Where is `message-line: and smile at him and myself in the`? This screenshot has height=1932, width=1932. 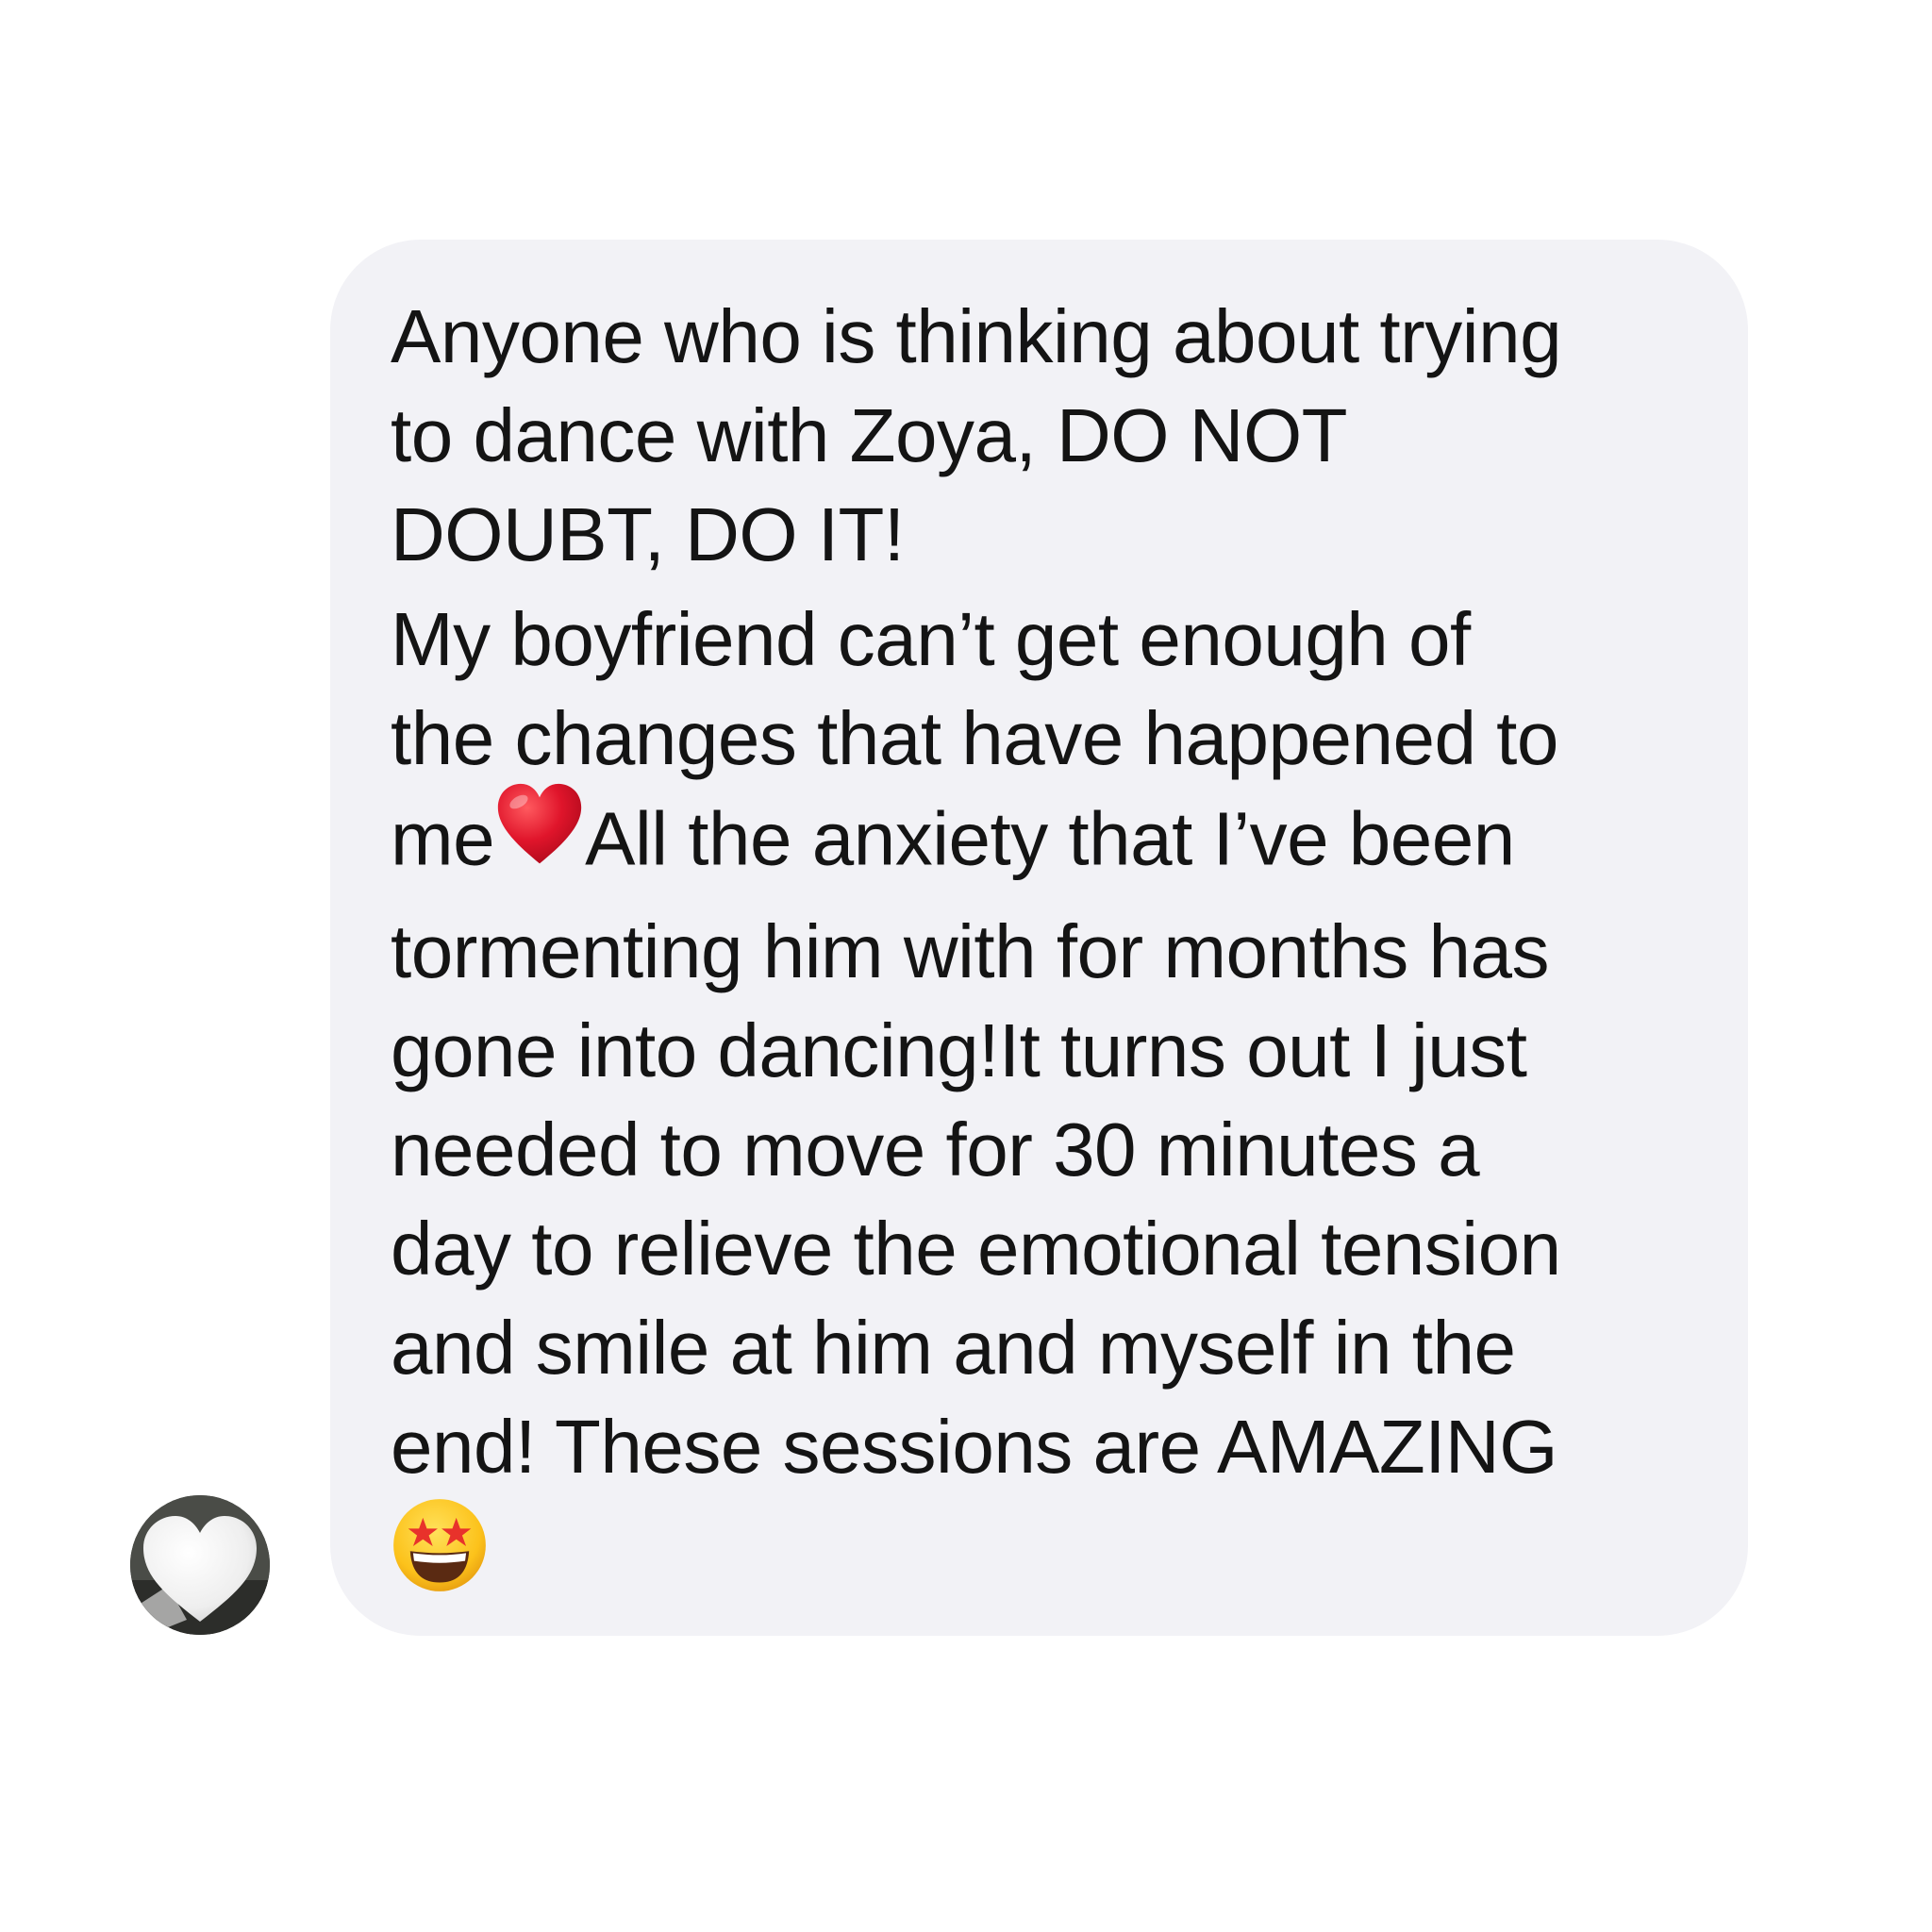
message-line: and smile at him and myself in the is located at coordinates (953, 1348).